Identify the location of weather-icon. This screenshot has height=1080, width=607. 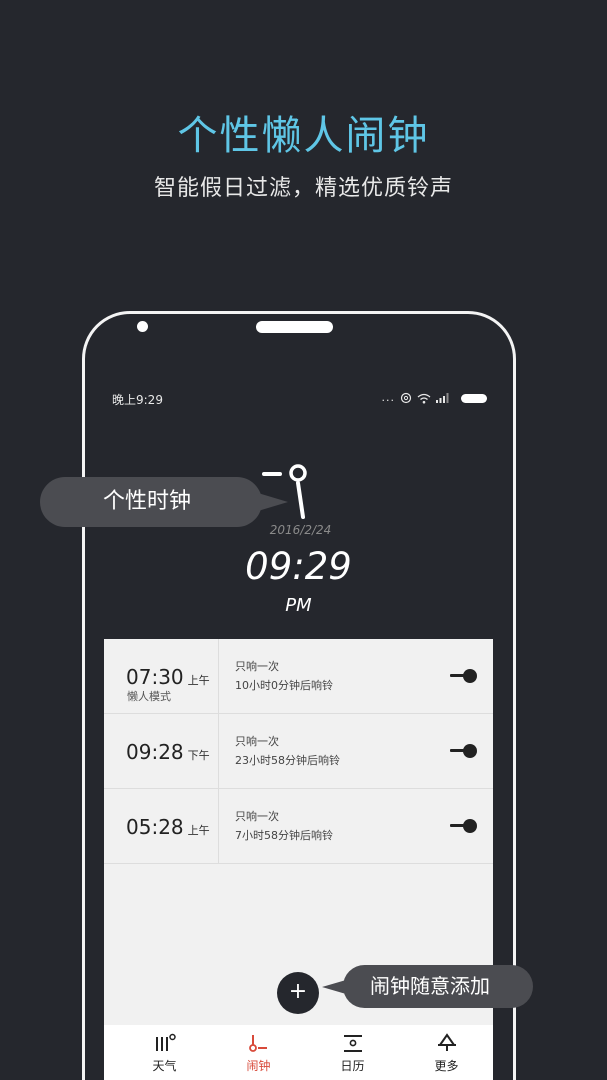
(166, 1042).